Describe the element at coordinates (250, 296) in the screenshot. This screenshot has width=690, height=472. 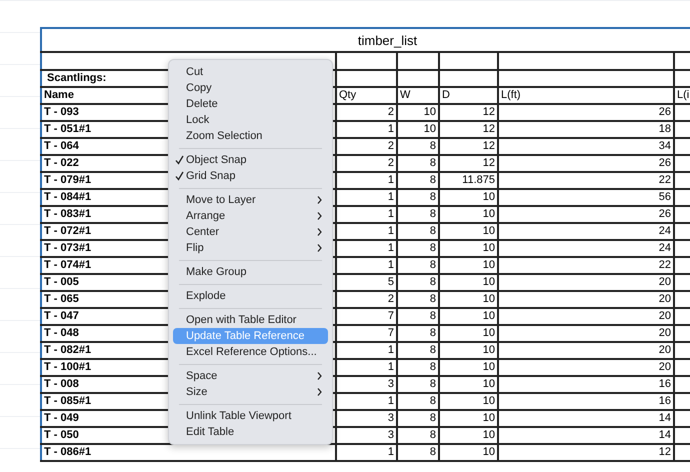
I see `menu-item: Explode` at that location.